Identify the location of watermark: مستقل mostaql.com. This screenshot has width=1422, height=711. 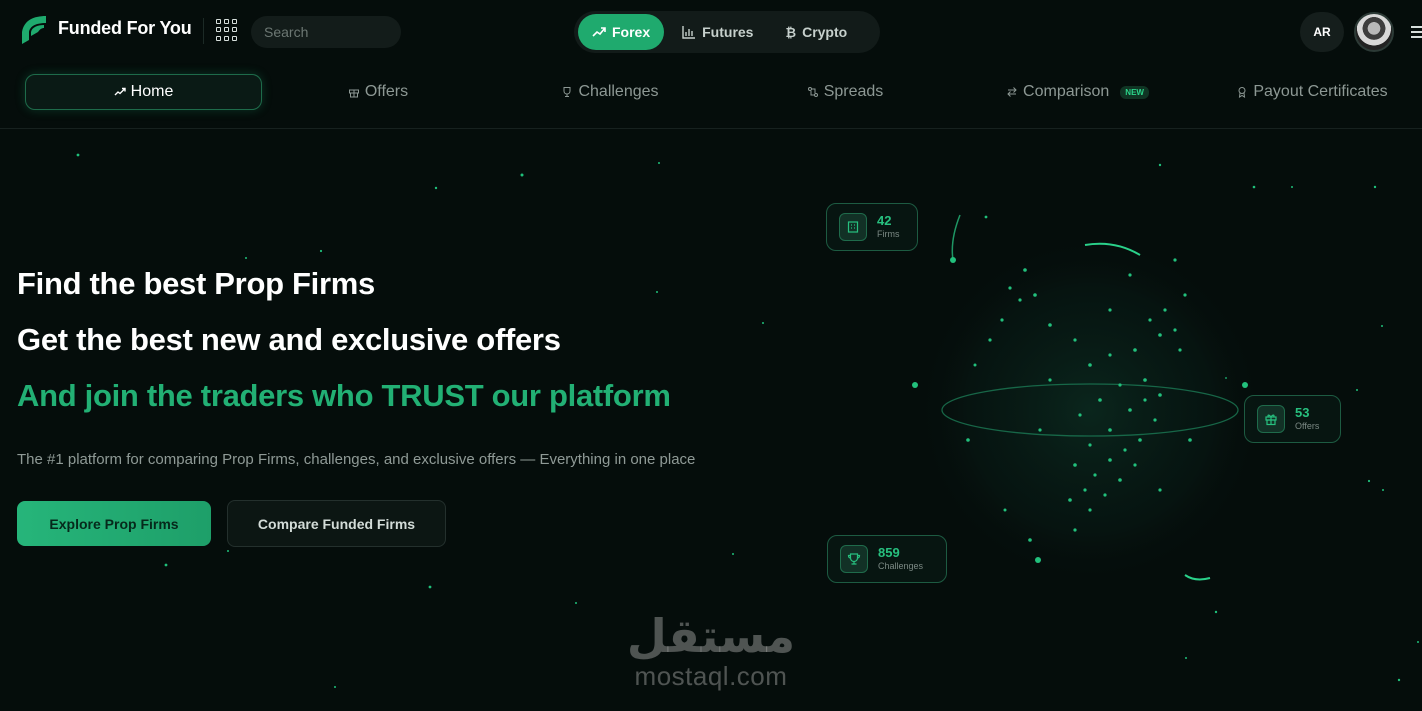
(711, 650).